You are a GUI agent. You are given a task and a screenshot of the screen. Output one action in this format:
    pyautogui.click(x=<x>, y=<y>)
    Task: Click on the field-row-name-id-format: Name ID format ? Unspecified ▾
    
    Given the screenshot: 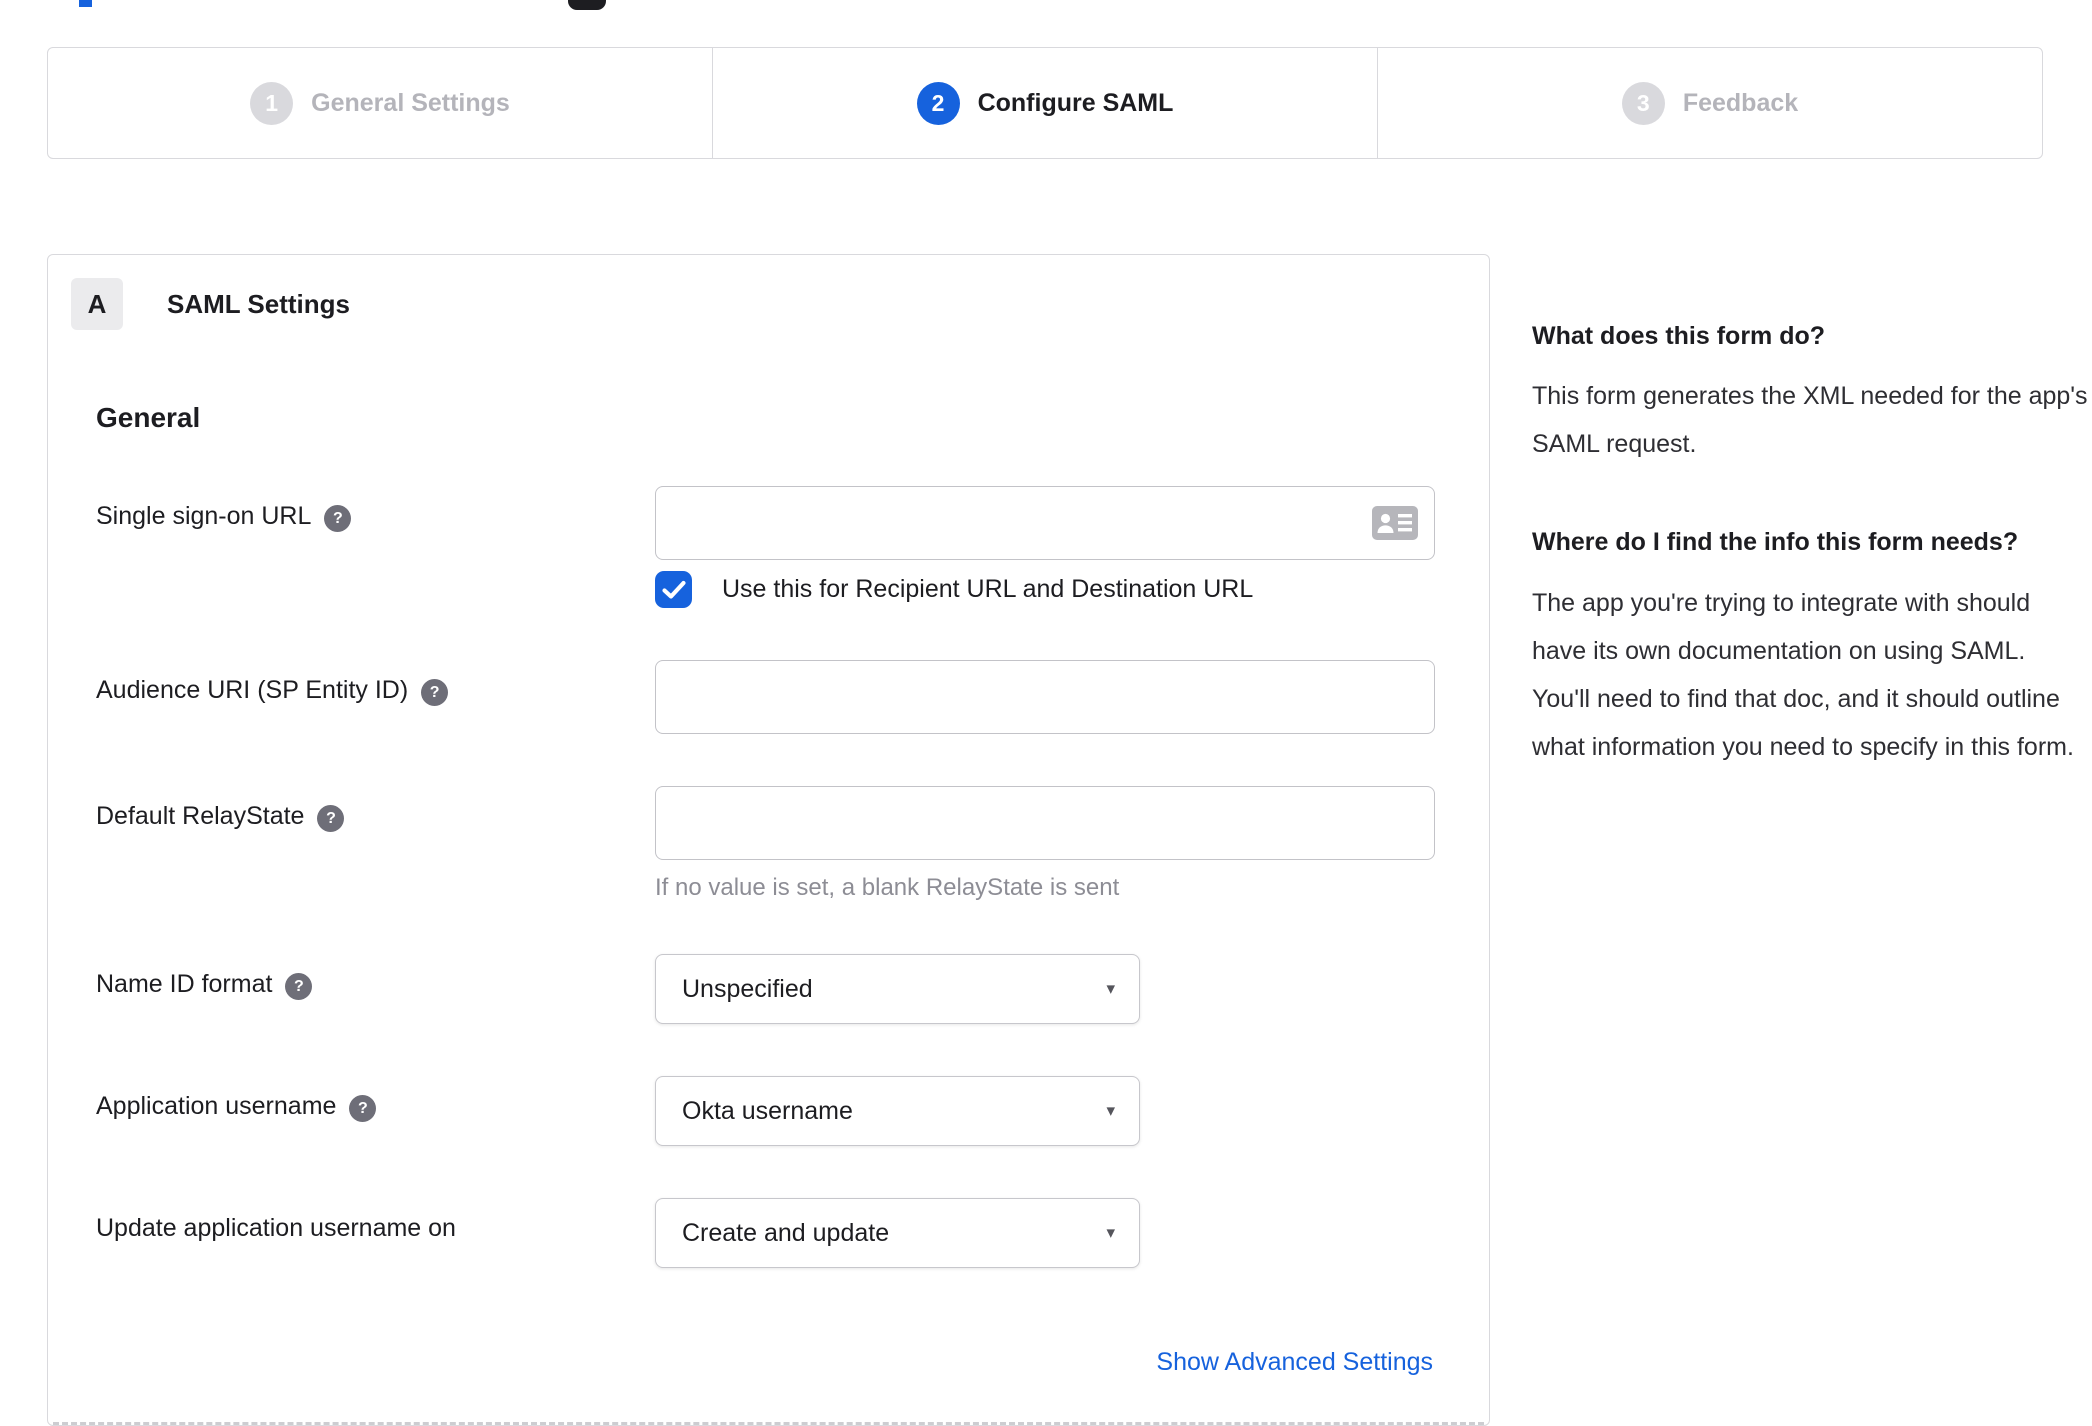 What is the action you would take?
    pyautogui.click(x=764, y=989)
    